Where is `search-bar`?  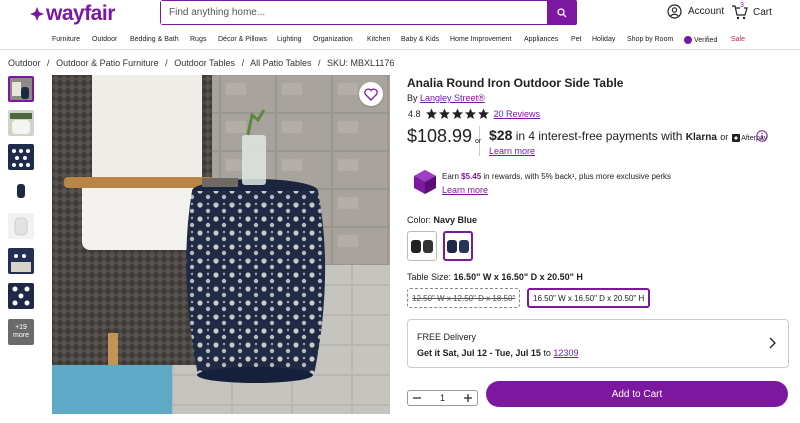 search-bar is located at coordinates (368, 12).